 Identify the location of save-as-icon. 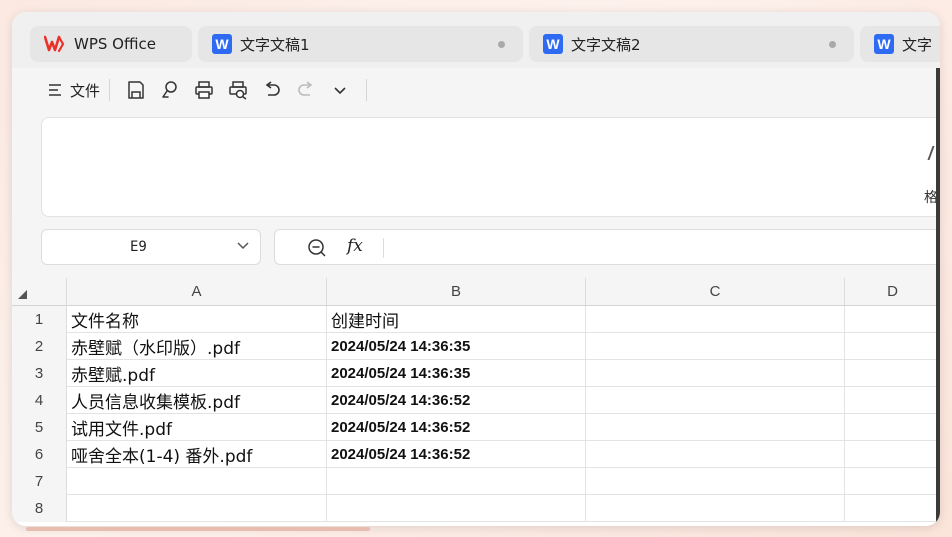
(169, 89).